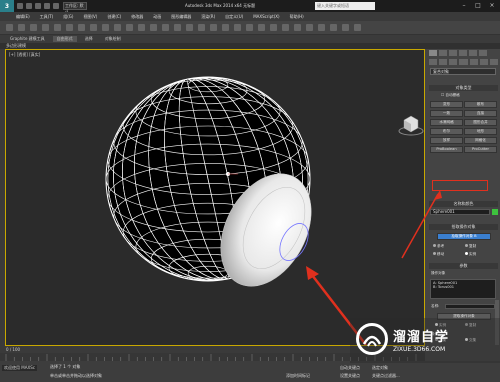 The width and height of the screenshot is (500, 382). I want to click on ribbon-tab: 对象绘制, so click(113, 39).